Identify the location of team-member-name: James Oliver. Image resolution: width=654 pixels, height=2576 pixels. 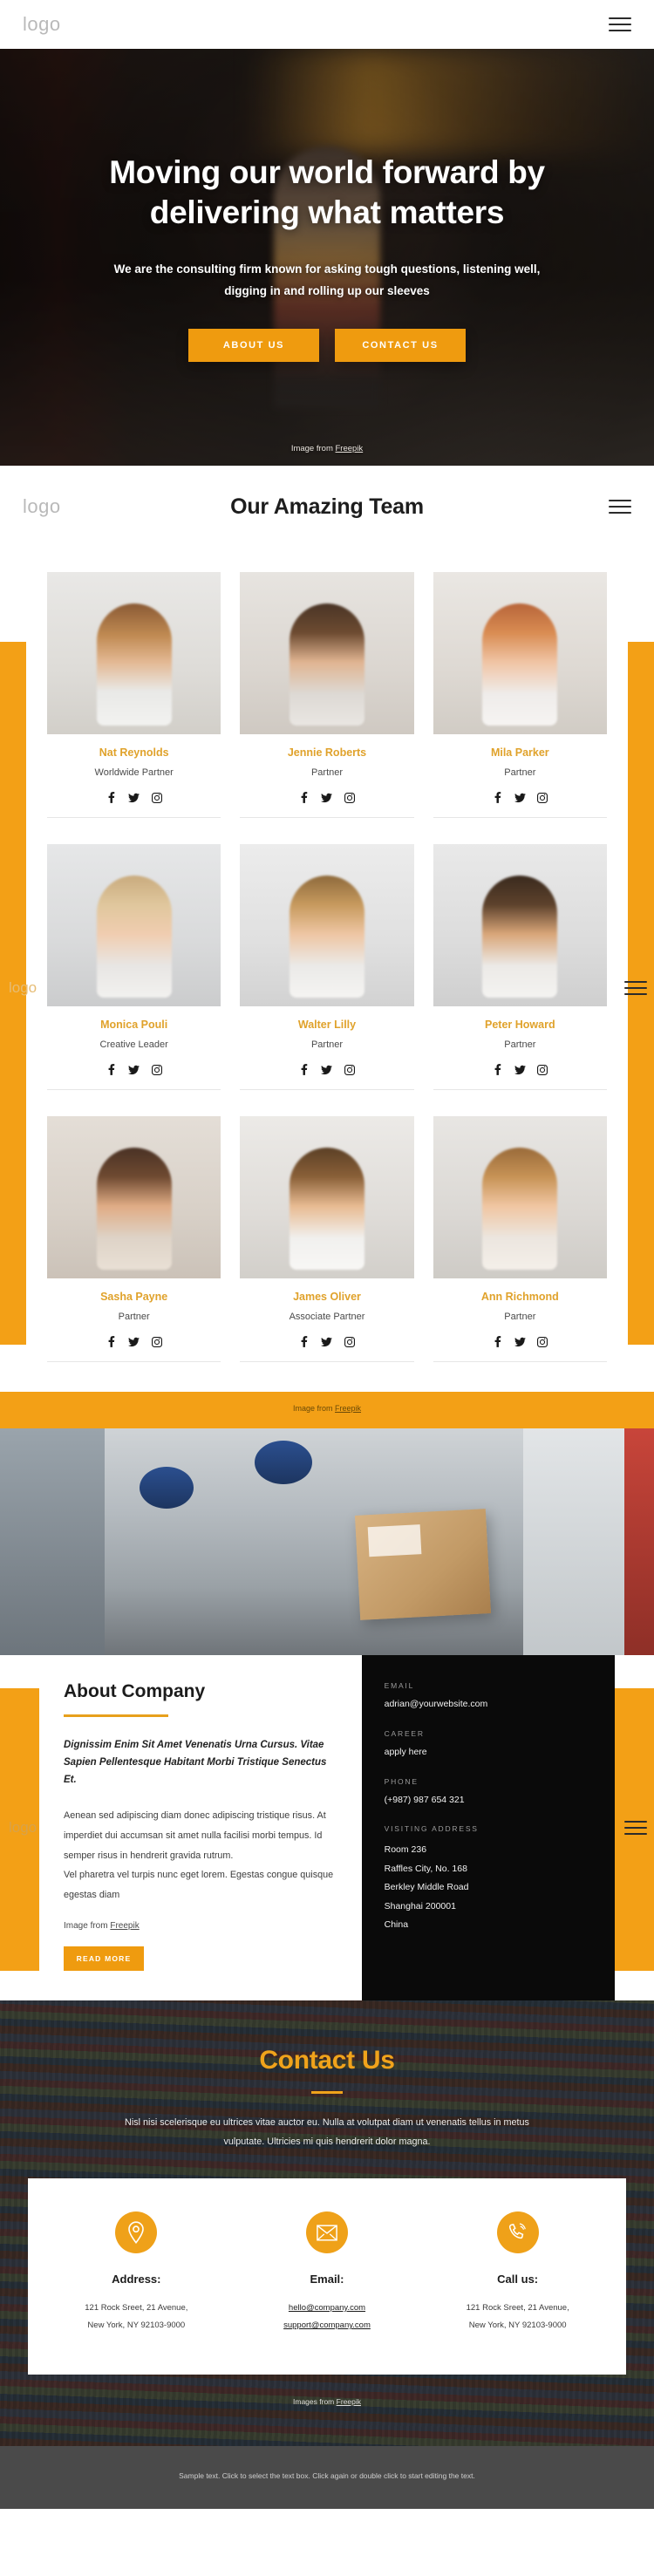
(327, 1297).